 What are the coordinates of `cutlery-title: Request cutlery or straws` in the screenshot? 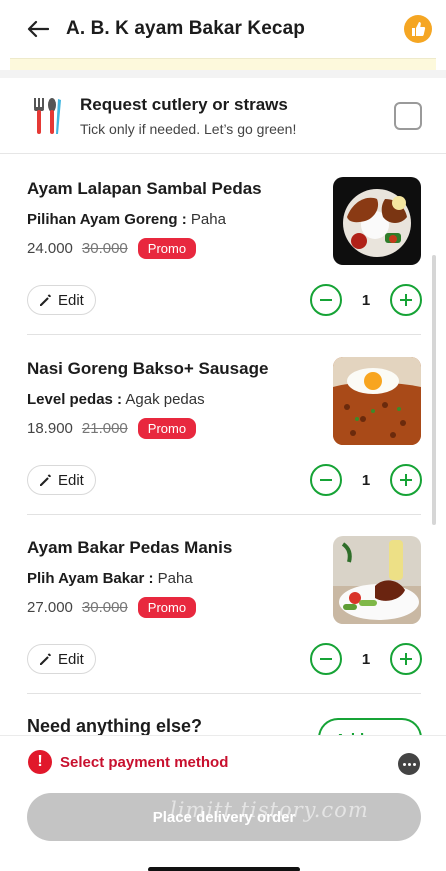 It's located at (184, 104).